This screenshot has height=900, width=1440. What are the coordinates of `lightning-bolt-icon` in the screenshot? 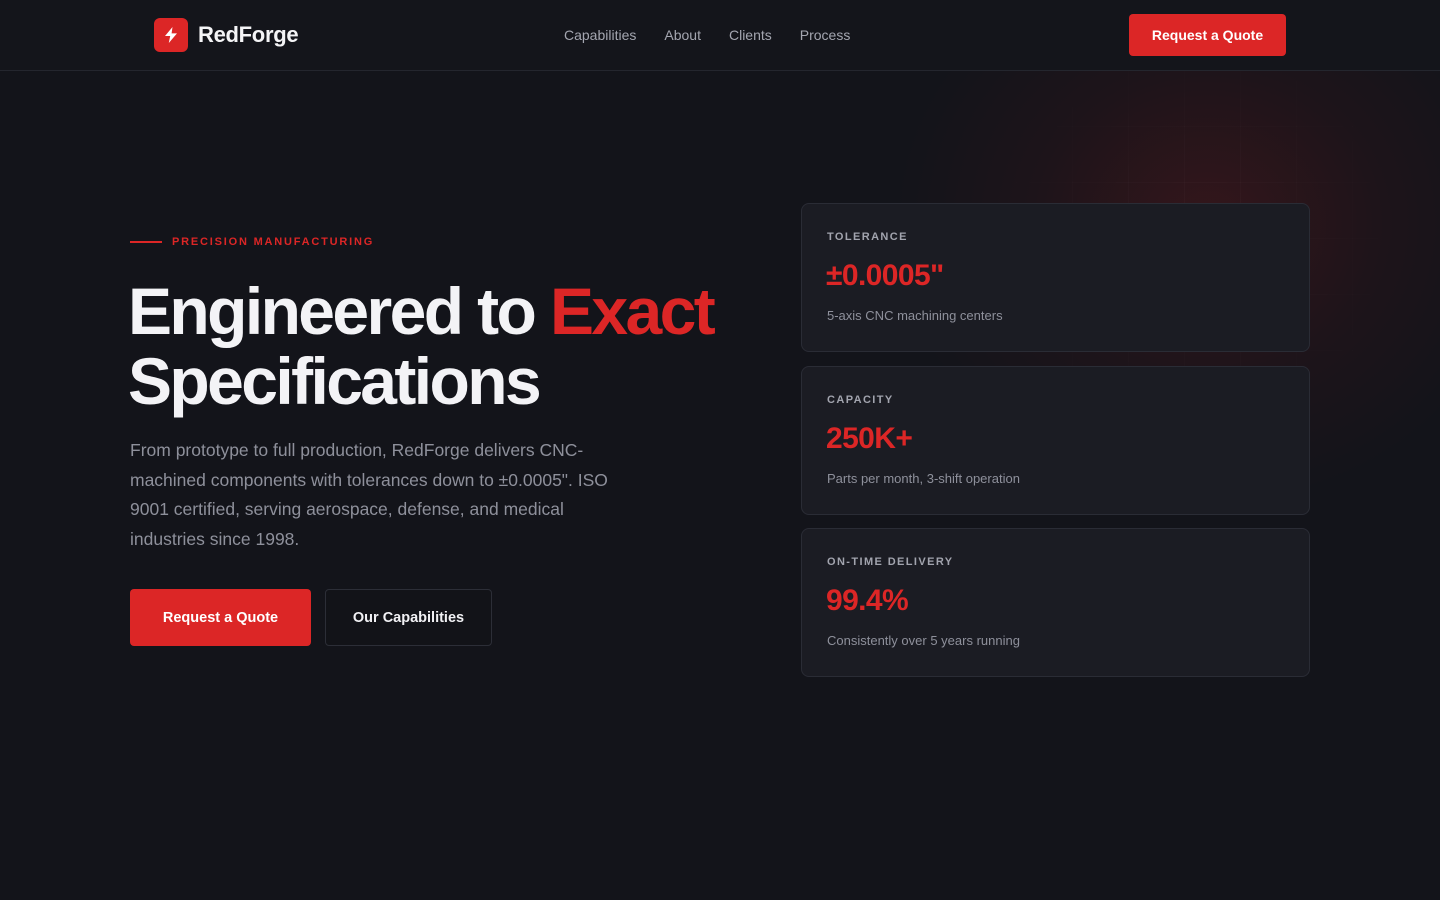 It's located at (171, 35).